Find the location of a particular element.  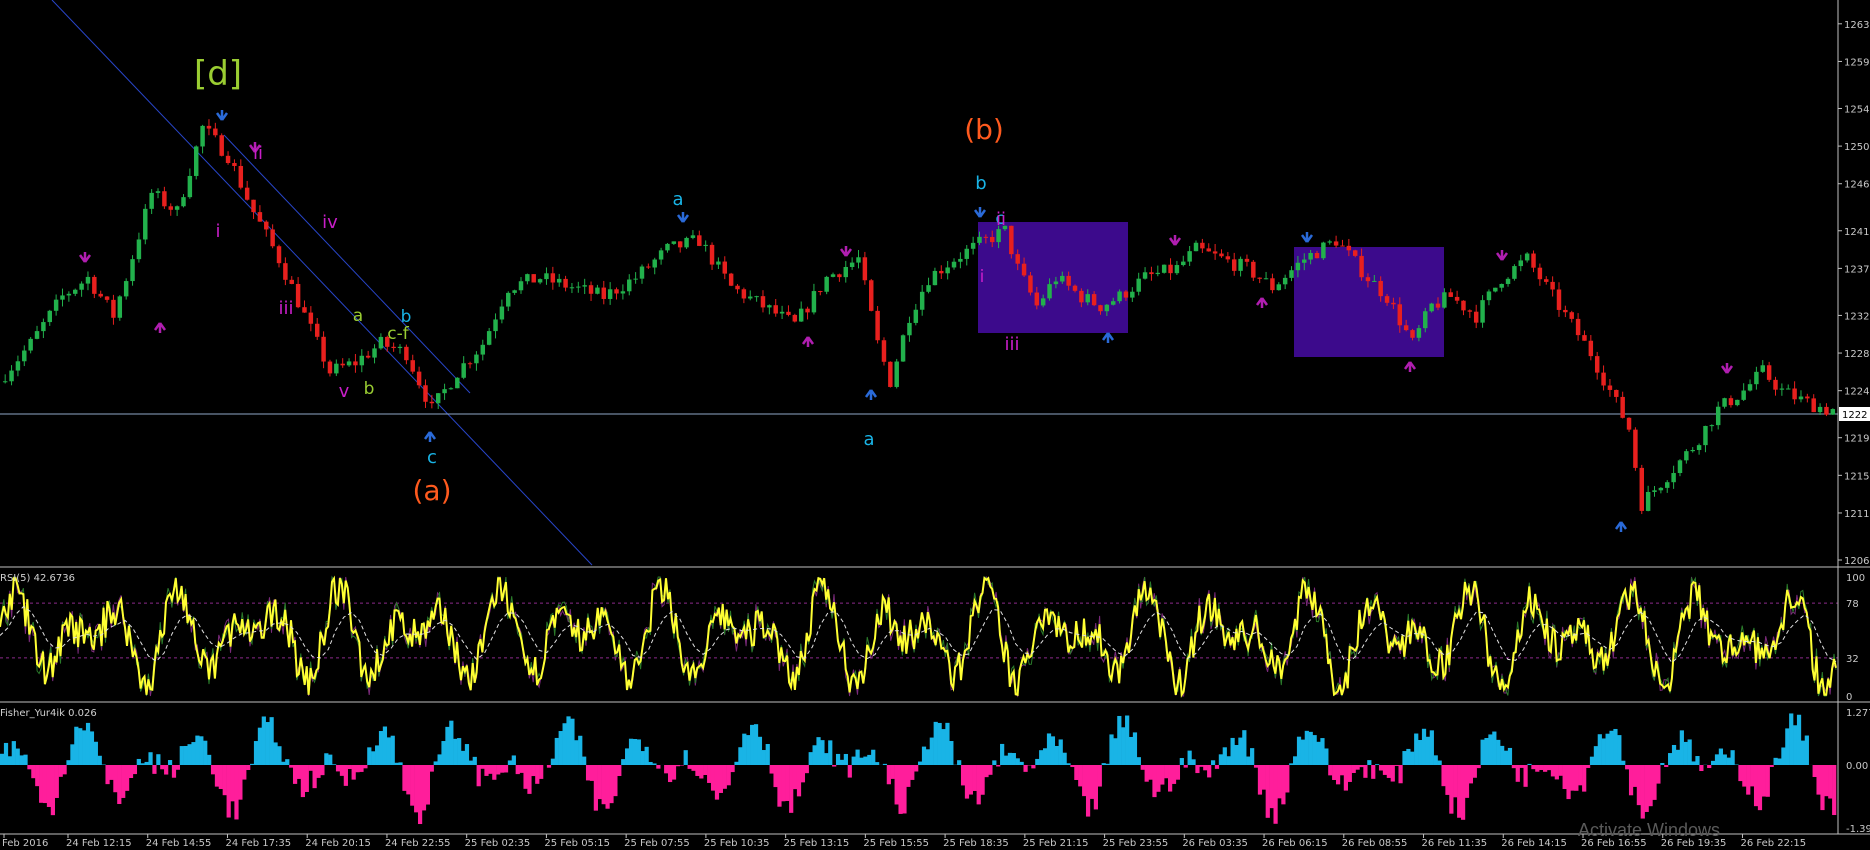

price-tick-label: 1211 is located at coordinates (1856, 514).